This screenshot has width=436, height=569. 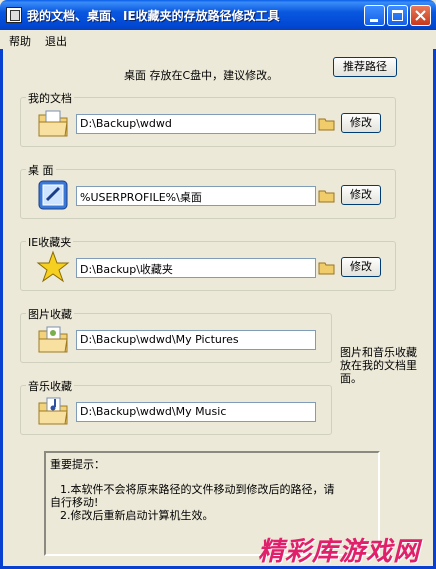 I want to click on group-label-desktop: 桌 面, so click(x=41, y=170).